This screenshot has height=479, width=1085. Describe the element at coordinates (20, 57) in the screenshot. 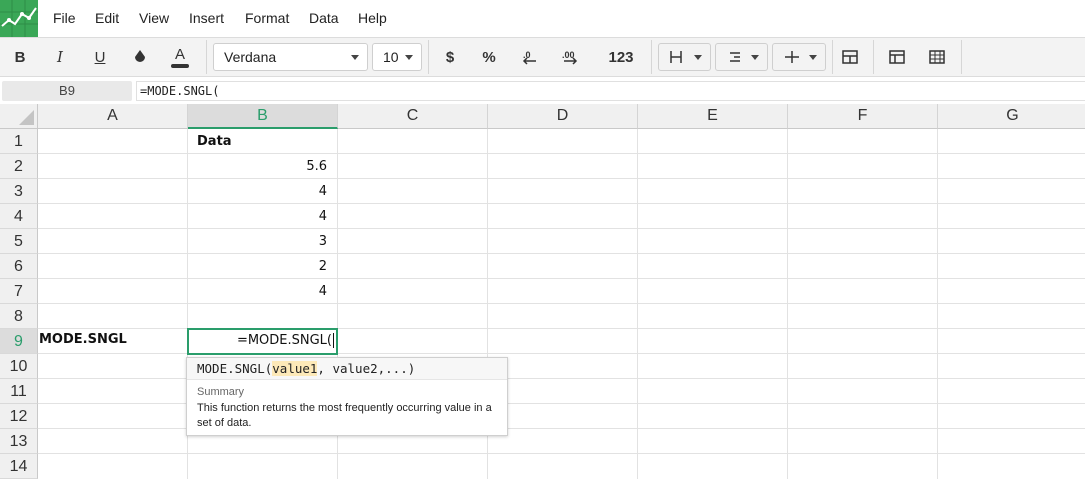

I see `bold-button: B` at that location.